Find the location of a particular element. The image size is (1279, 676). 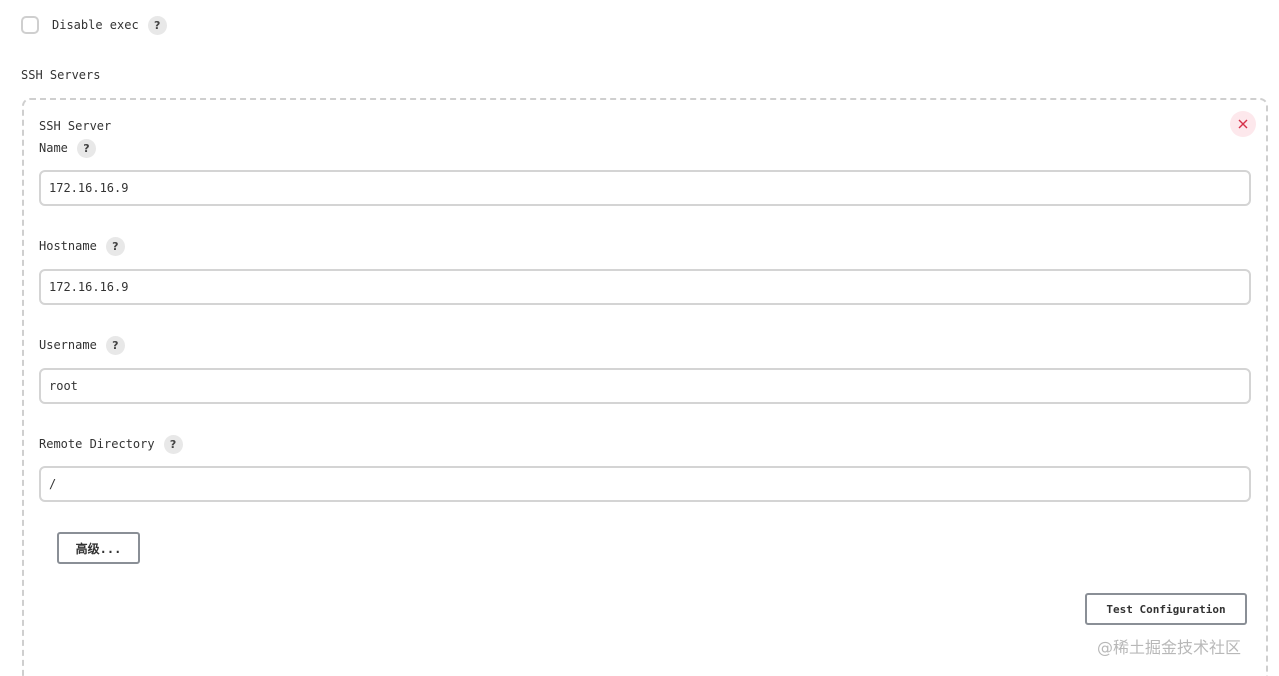

name-label-row: Name ? is located at coordinates (67, 148).